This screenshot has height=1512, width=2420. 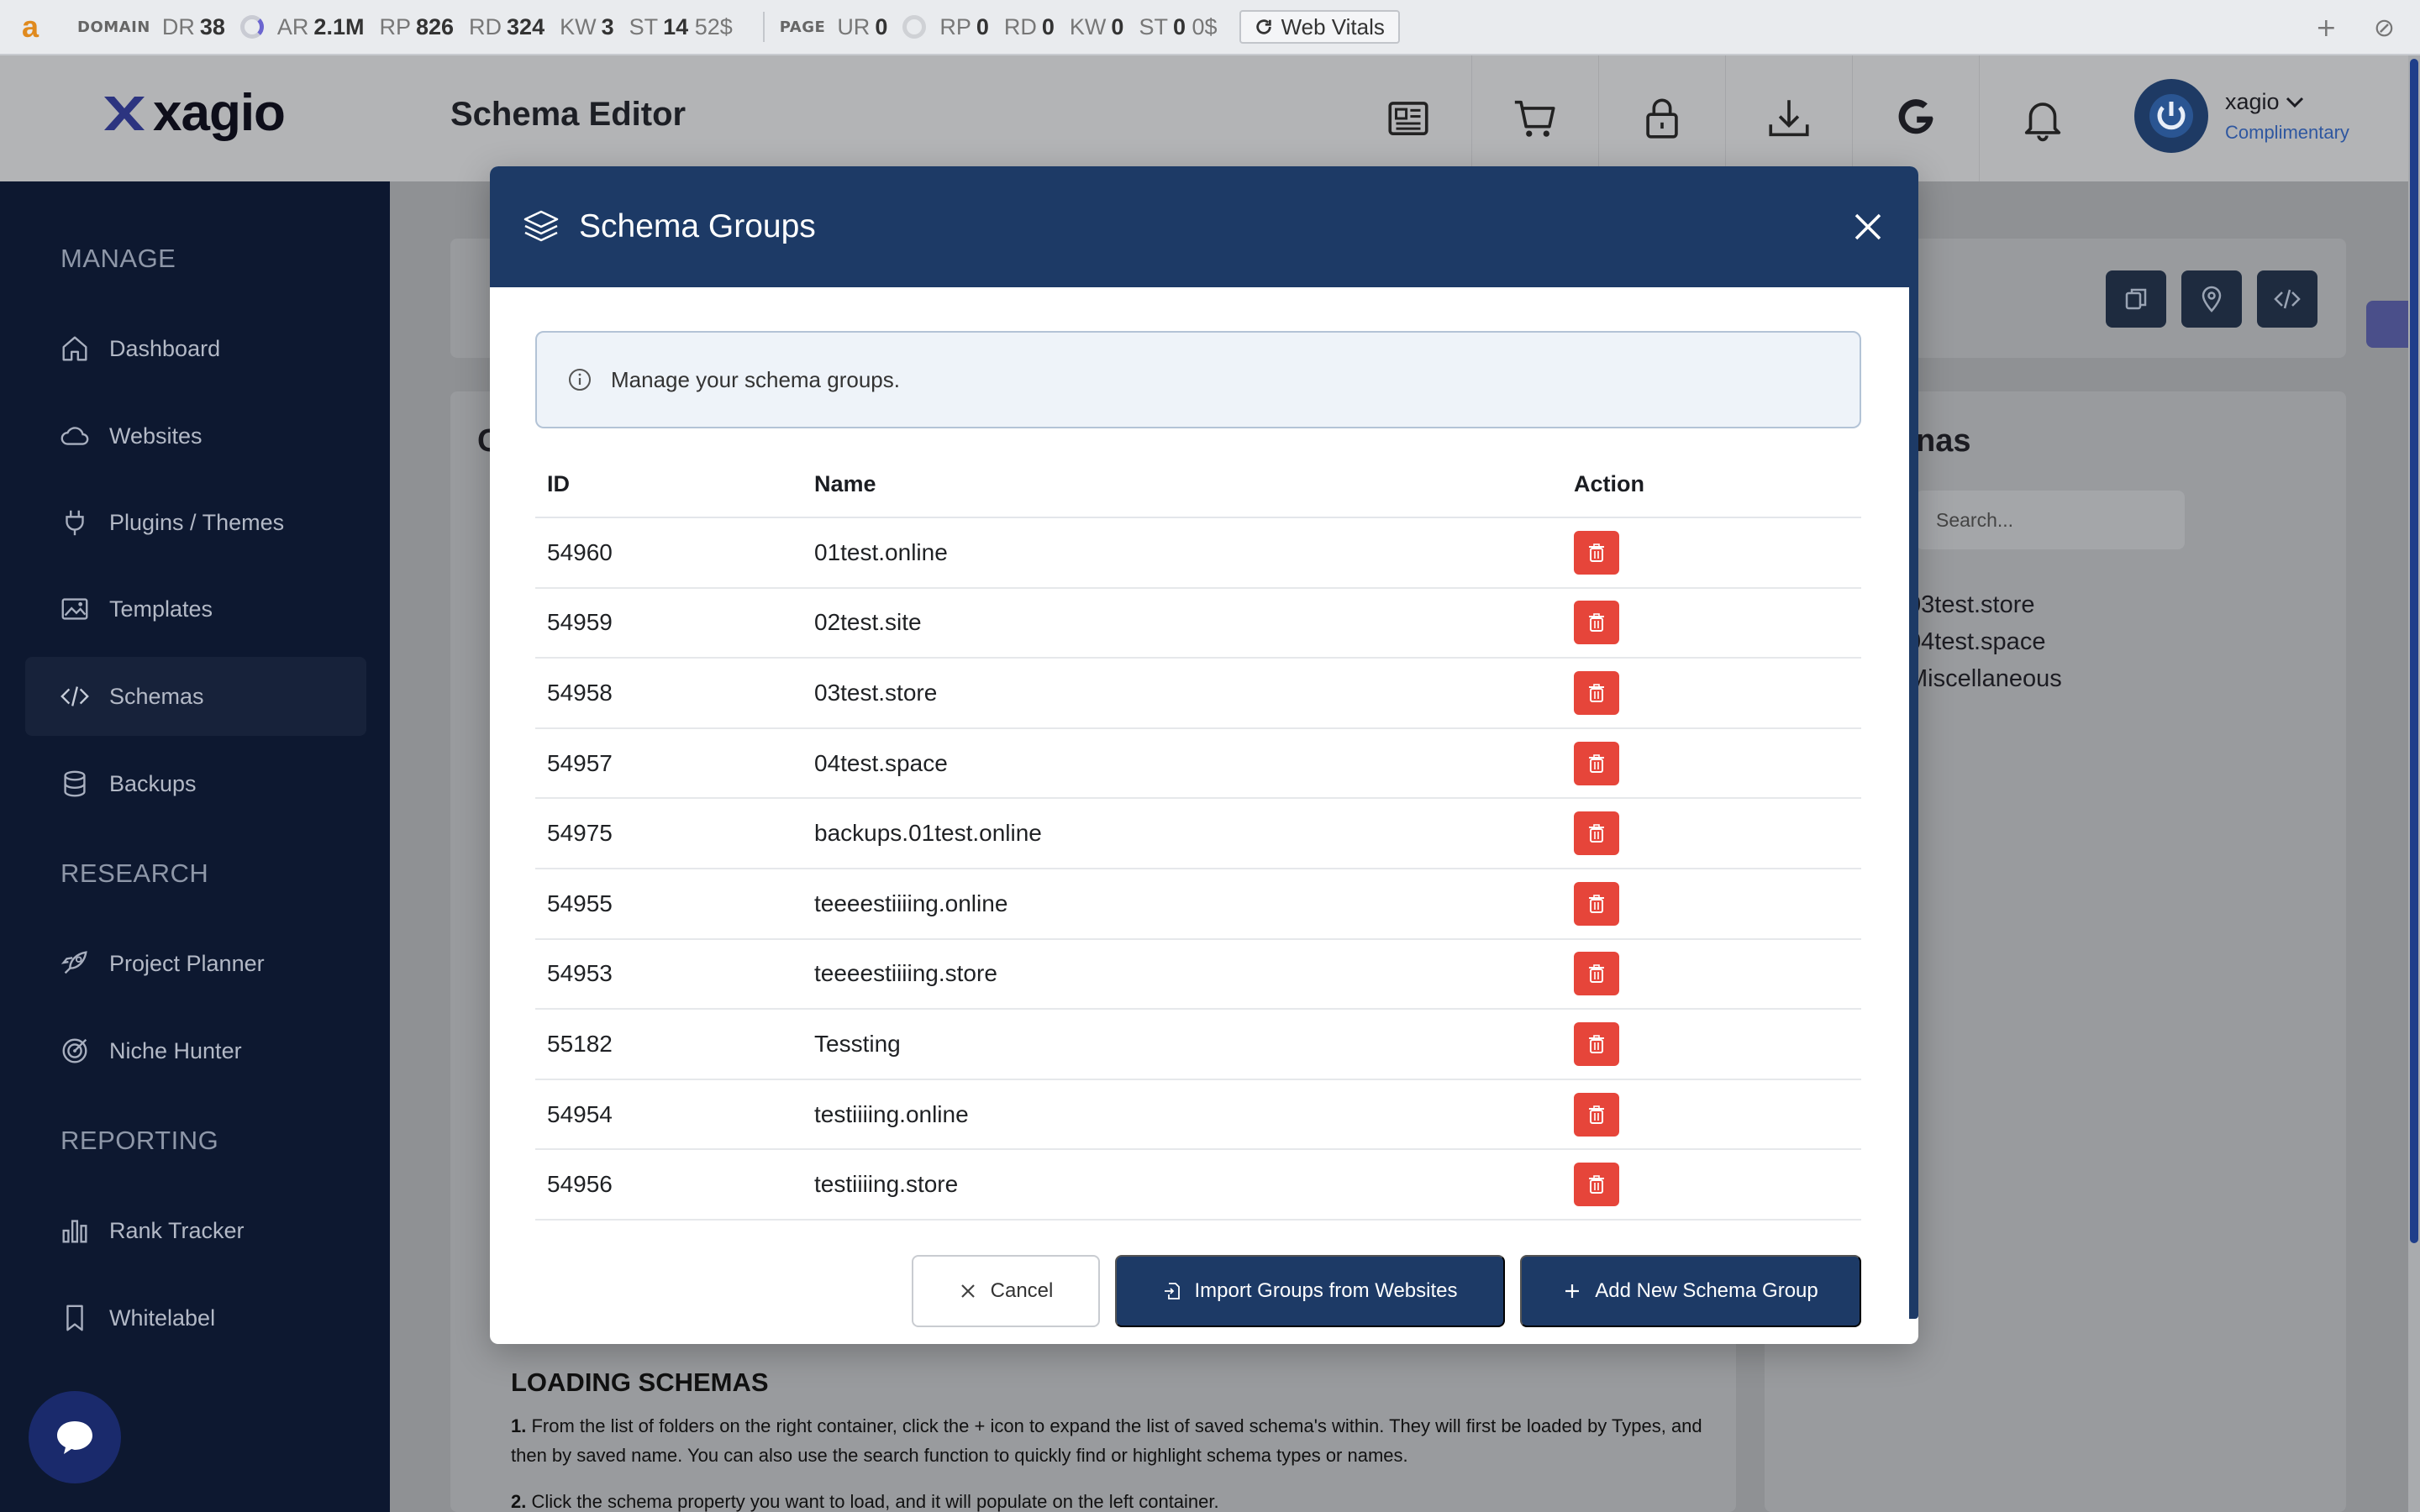 I want to click on notifications-button, so click(x=2043, y=118).